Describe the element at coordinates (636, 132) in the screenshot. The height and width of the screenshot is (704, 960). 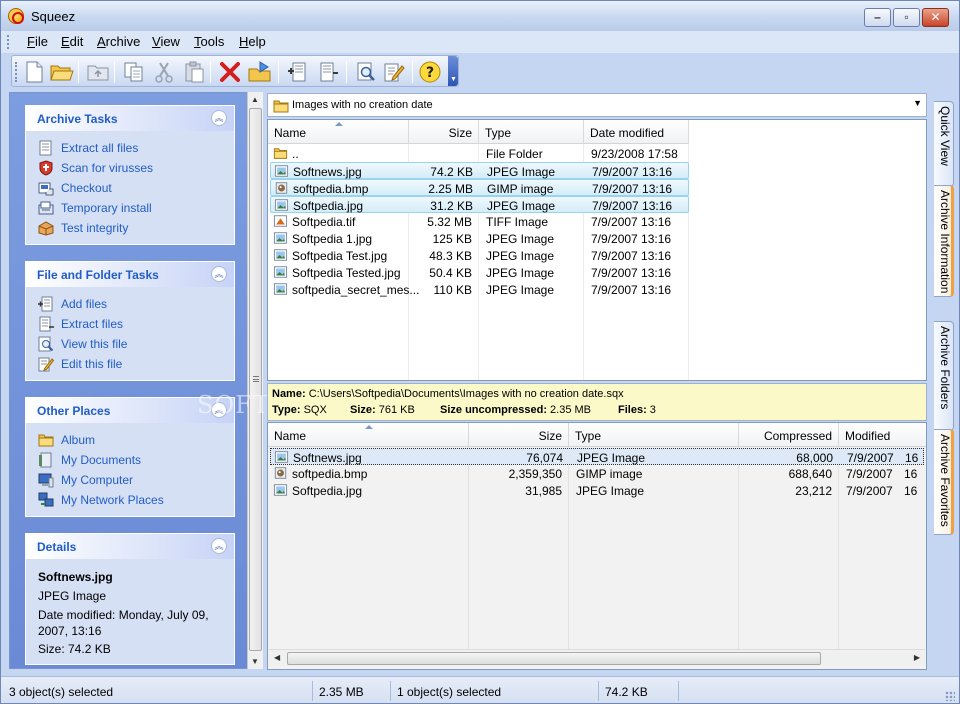
I see `column-date-modified: Date modified` at that location.